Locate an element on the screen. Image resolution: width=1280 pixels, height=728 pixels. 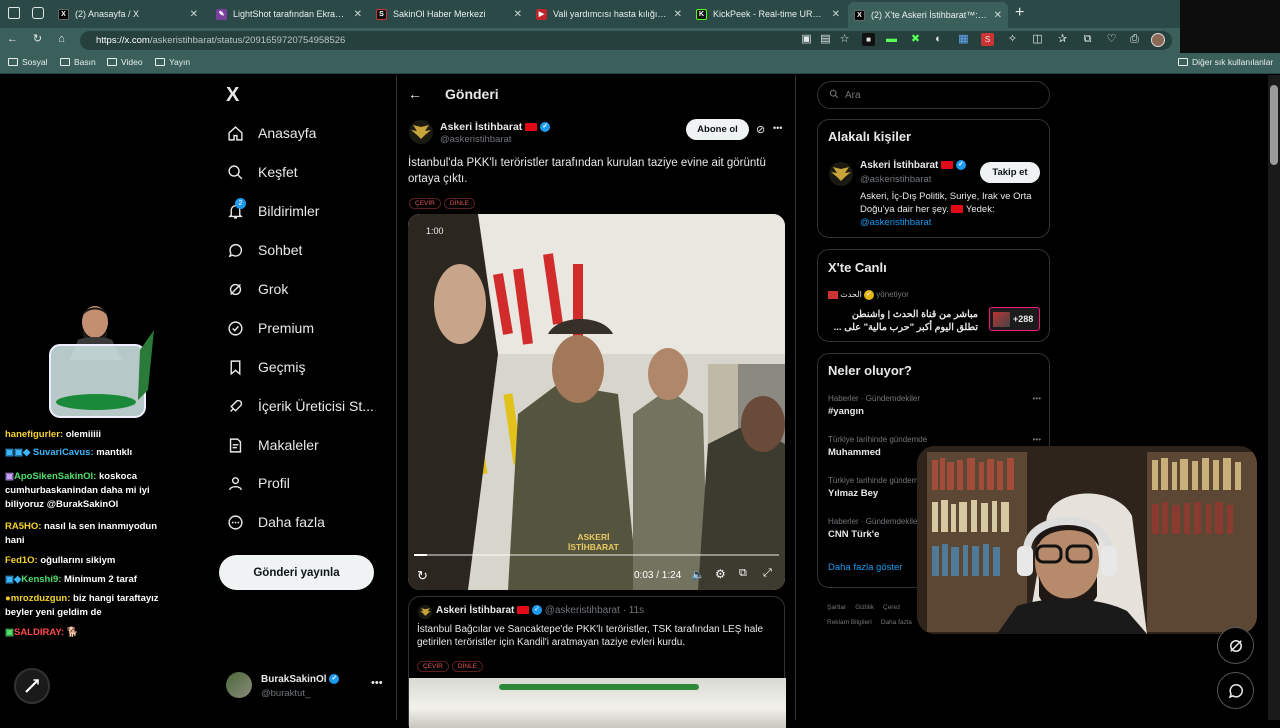
volume-icon: 🔈 is located at coordinates (698, 574).